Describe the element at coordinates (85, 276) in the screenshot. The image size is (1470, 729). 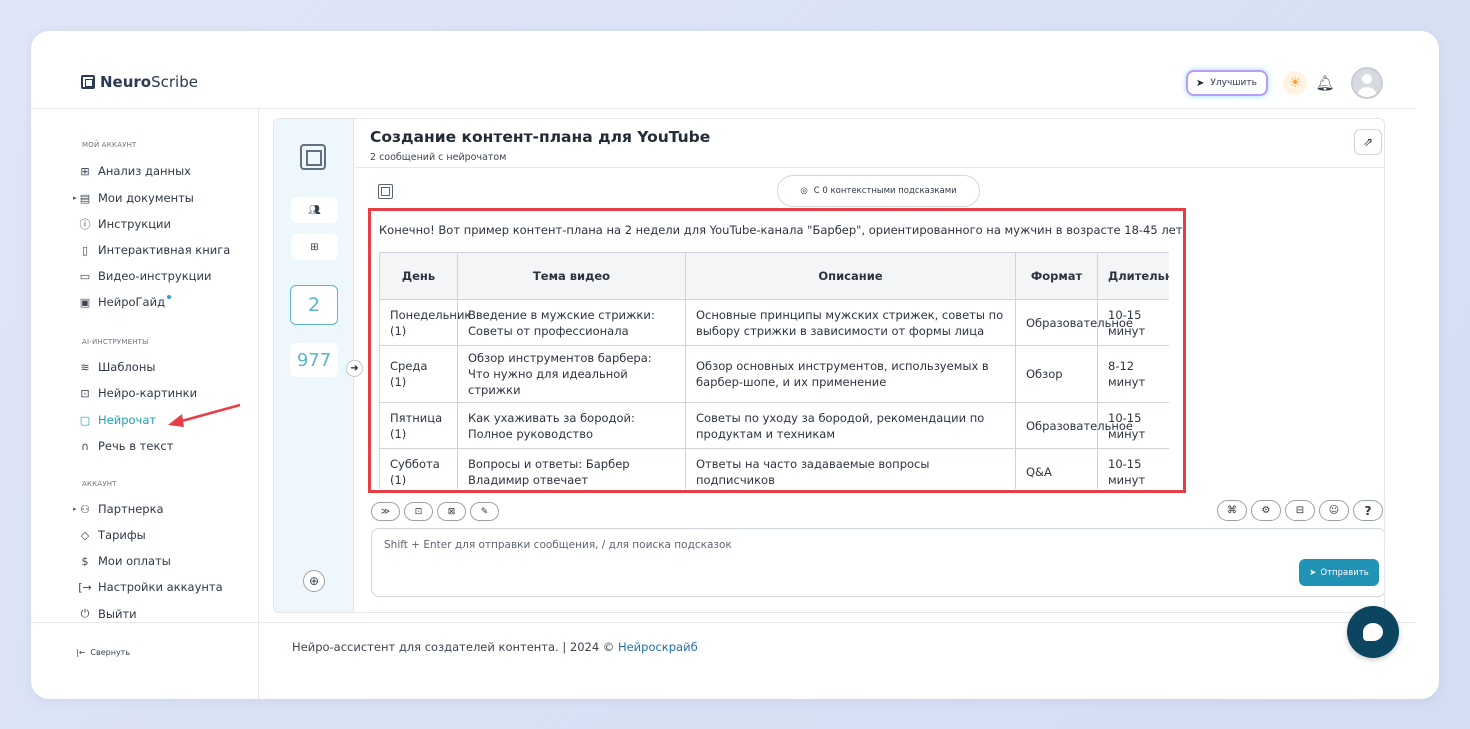
I see `video-icon: ▭` at that location.